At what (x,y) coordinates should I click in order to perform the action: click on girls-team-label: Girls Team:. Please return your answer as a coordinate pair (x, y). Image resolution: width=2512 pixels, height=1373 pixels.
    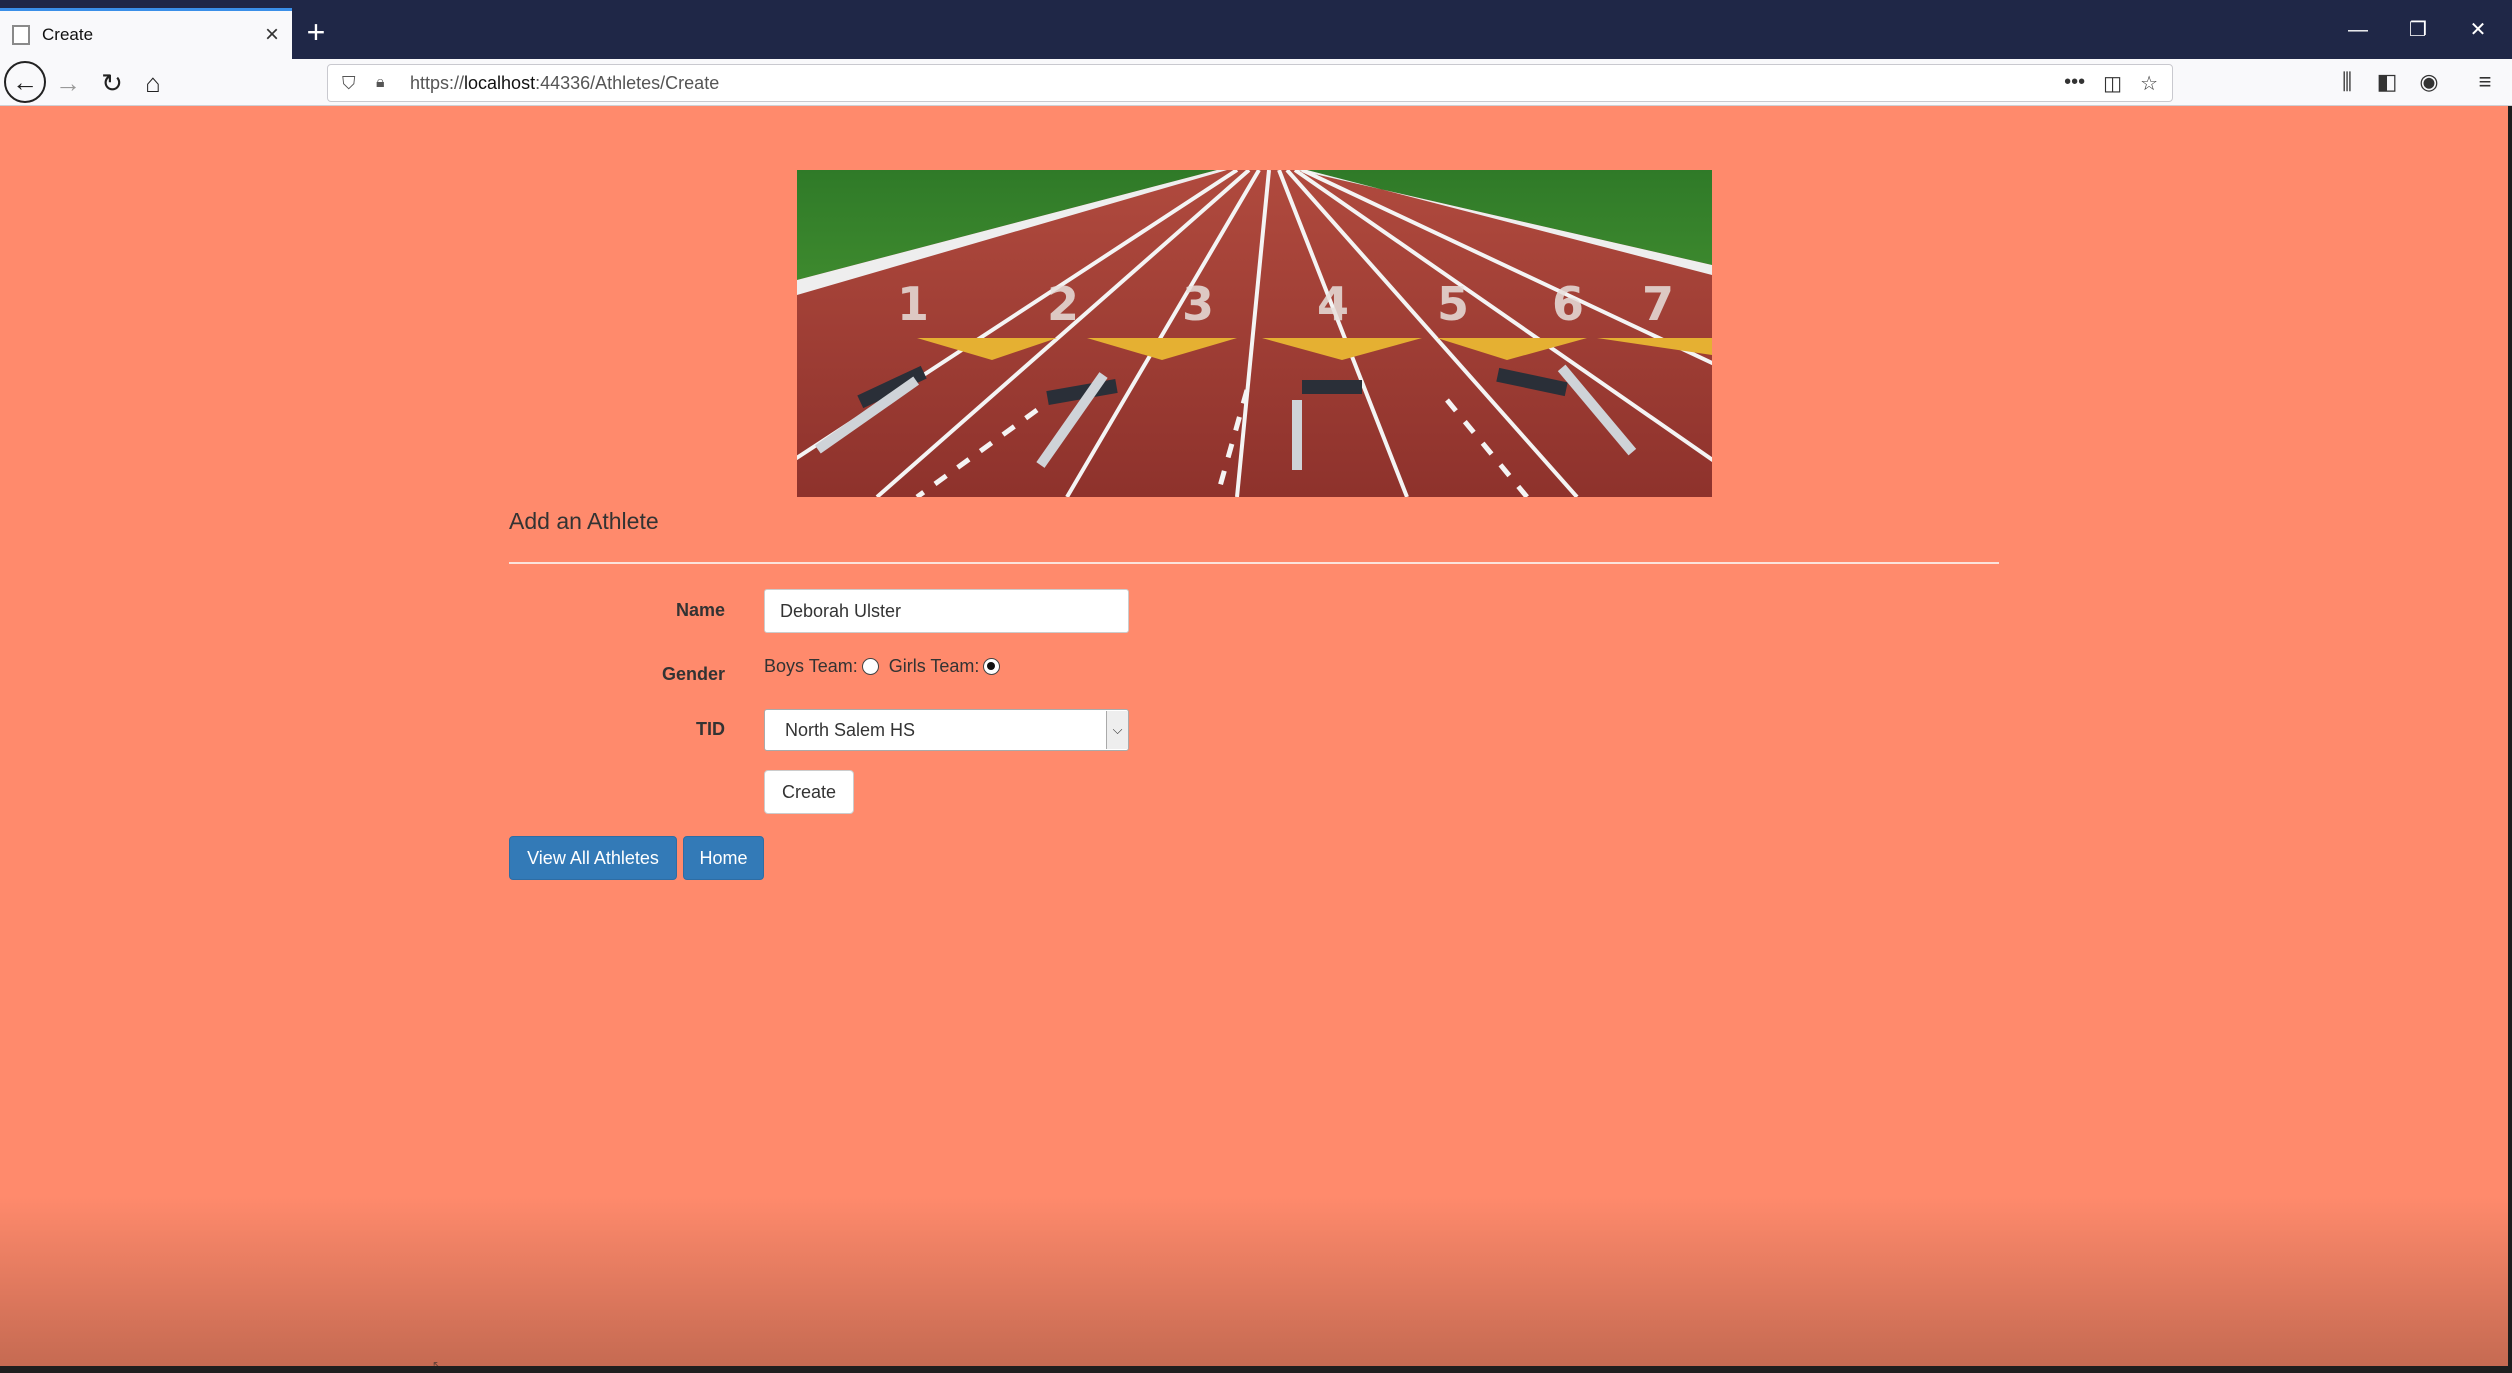
    Looking at the image, I should click on (934, 666).